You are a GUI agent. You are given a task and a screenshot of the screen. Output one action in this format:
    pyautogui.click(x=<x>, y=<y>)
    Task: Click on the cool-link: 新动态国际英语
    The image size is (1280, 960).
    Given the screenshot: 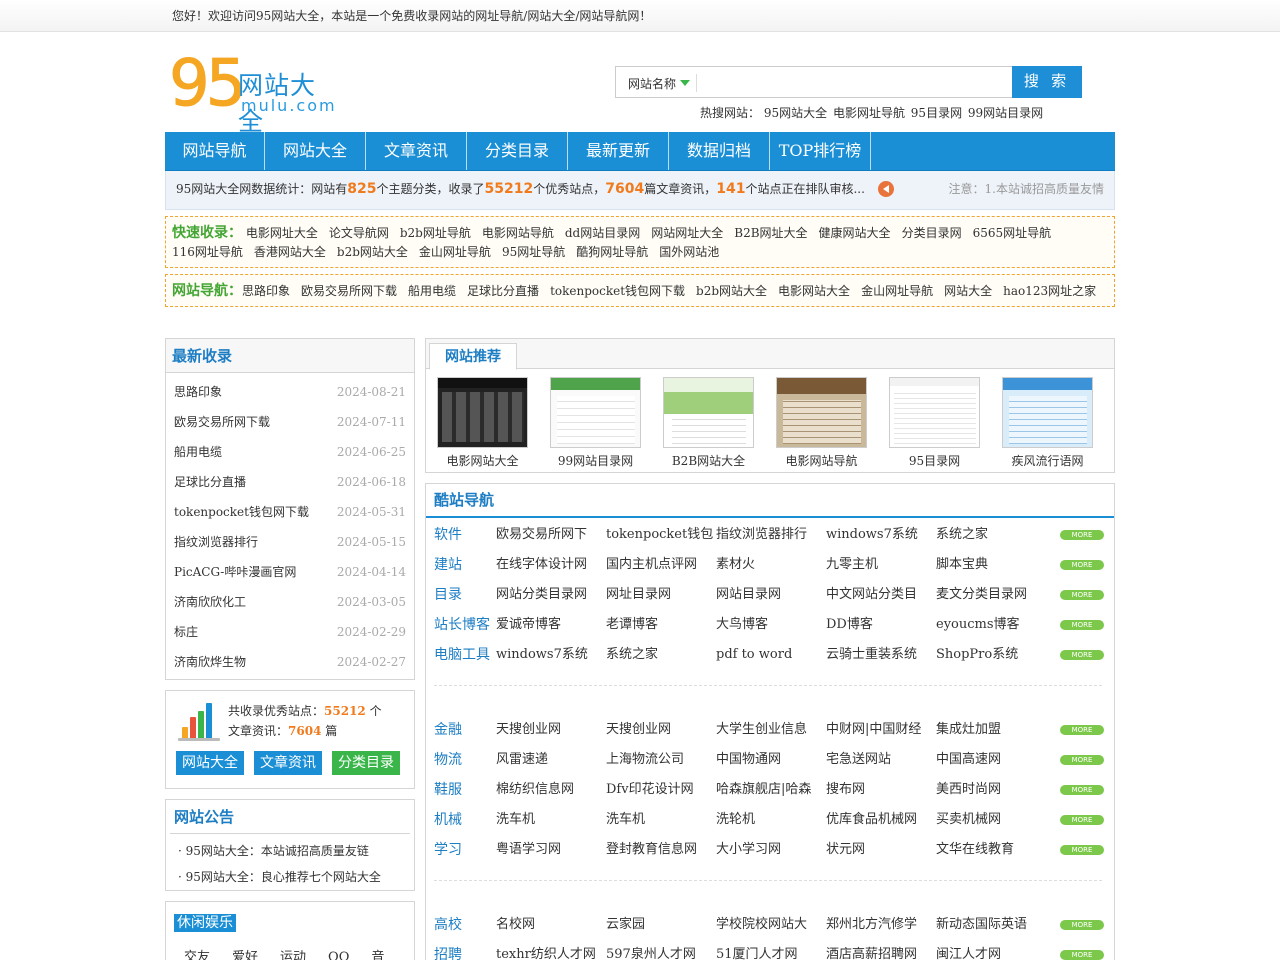 What is the action you would take?
    pyautogui.click(x=991, y=925)
    